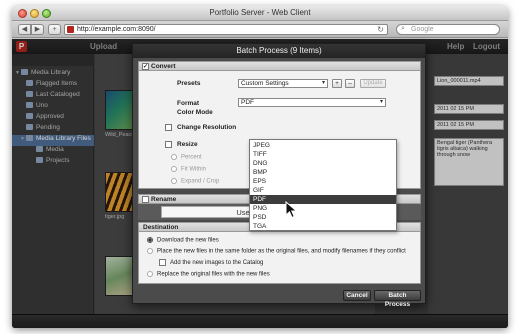  I want to click on presets-select: Custom Settings ▾, so click(283, 83).